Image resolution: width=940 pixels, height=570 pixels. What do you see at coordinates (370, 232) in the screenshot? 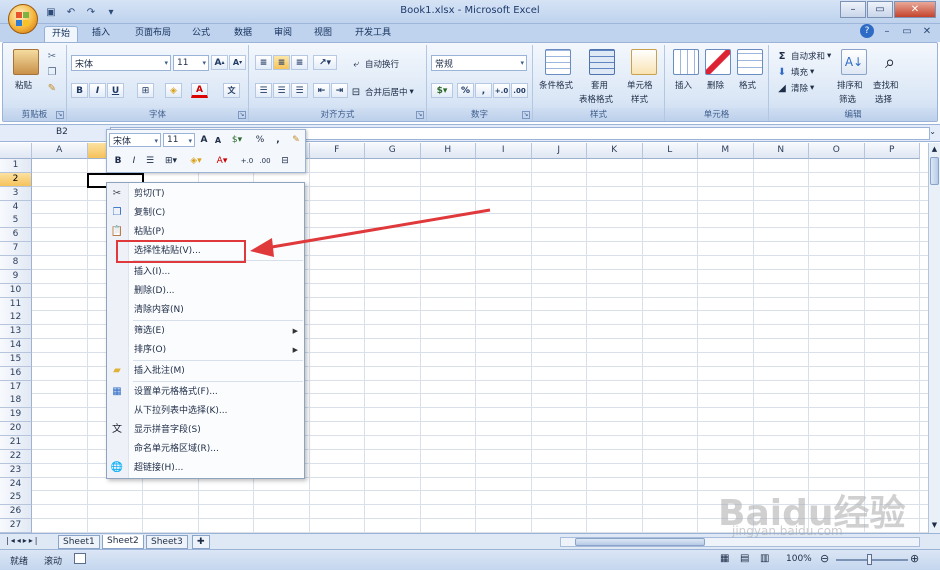
I see `annotation-arrow` at bounding box center [370, 232].